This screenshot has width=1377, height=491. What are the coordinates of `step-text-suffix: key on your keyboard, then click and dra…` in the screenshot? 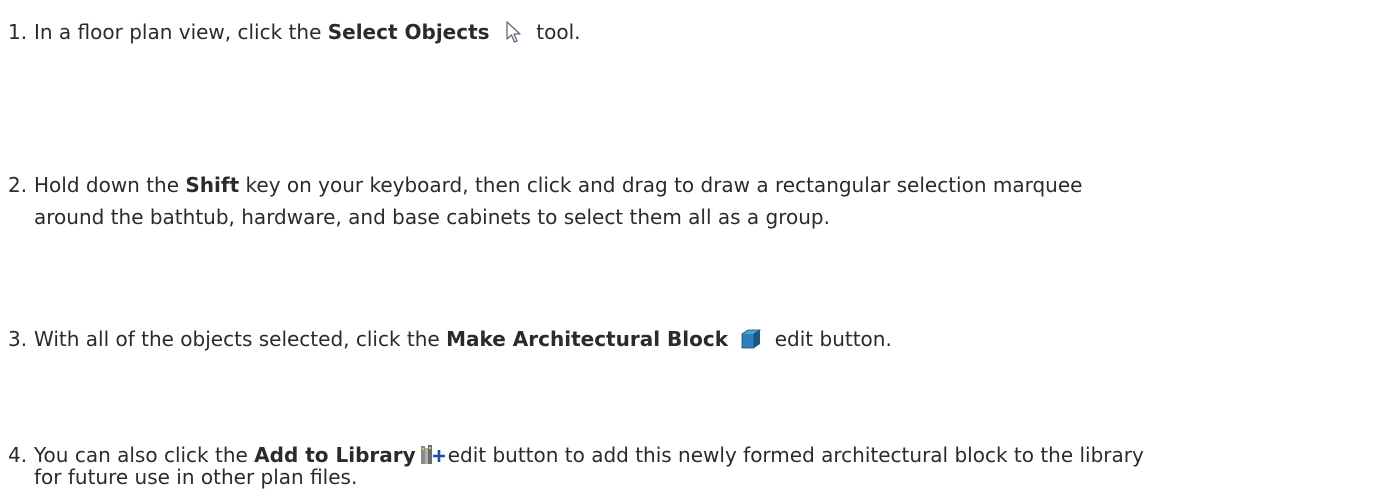 It's located at (661, 185).